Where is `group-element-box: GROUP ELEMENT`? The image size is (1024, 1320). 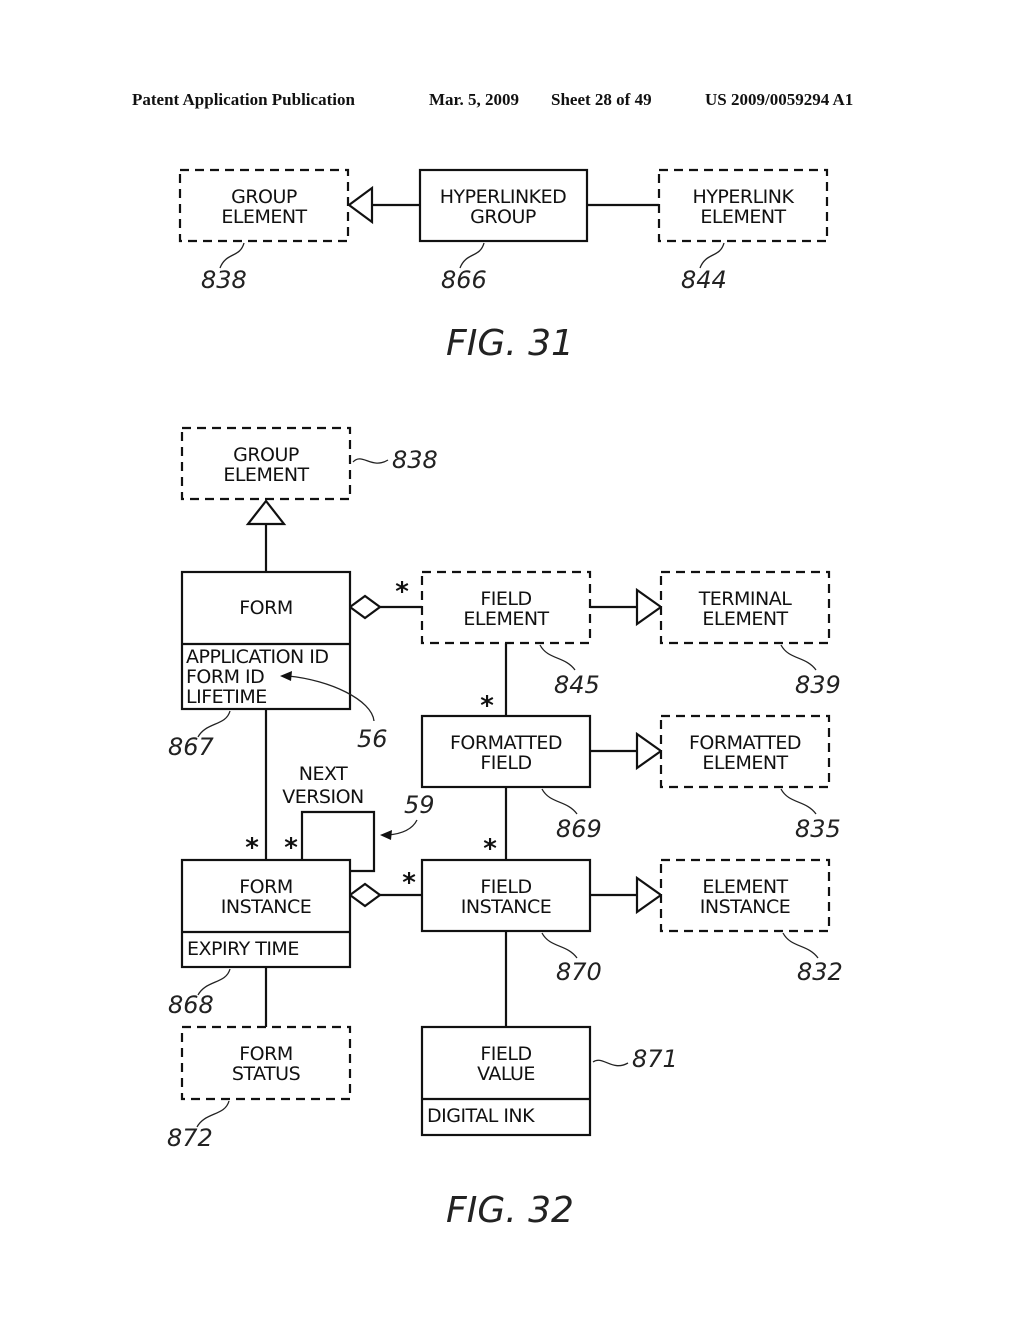 group-element-box: GROUP ELEMENT is located at coordinates (266, 463).